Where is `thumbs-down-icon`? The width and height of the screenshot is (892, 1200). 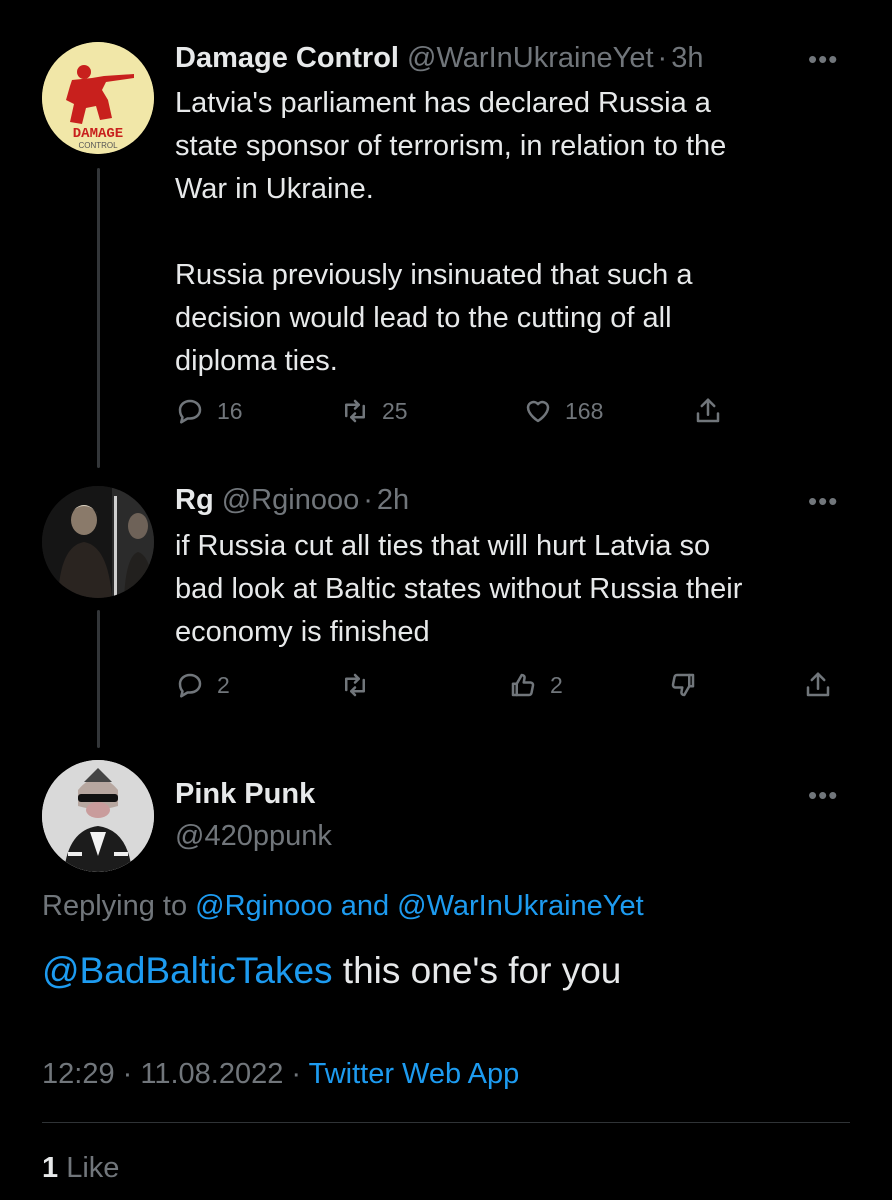
thumbs-down-icon is located at coordinates (683, 685).